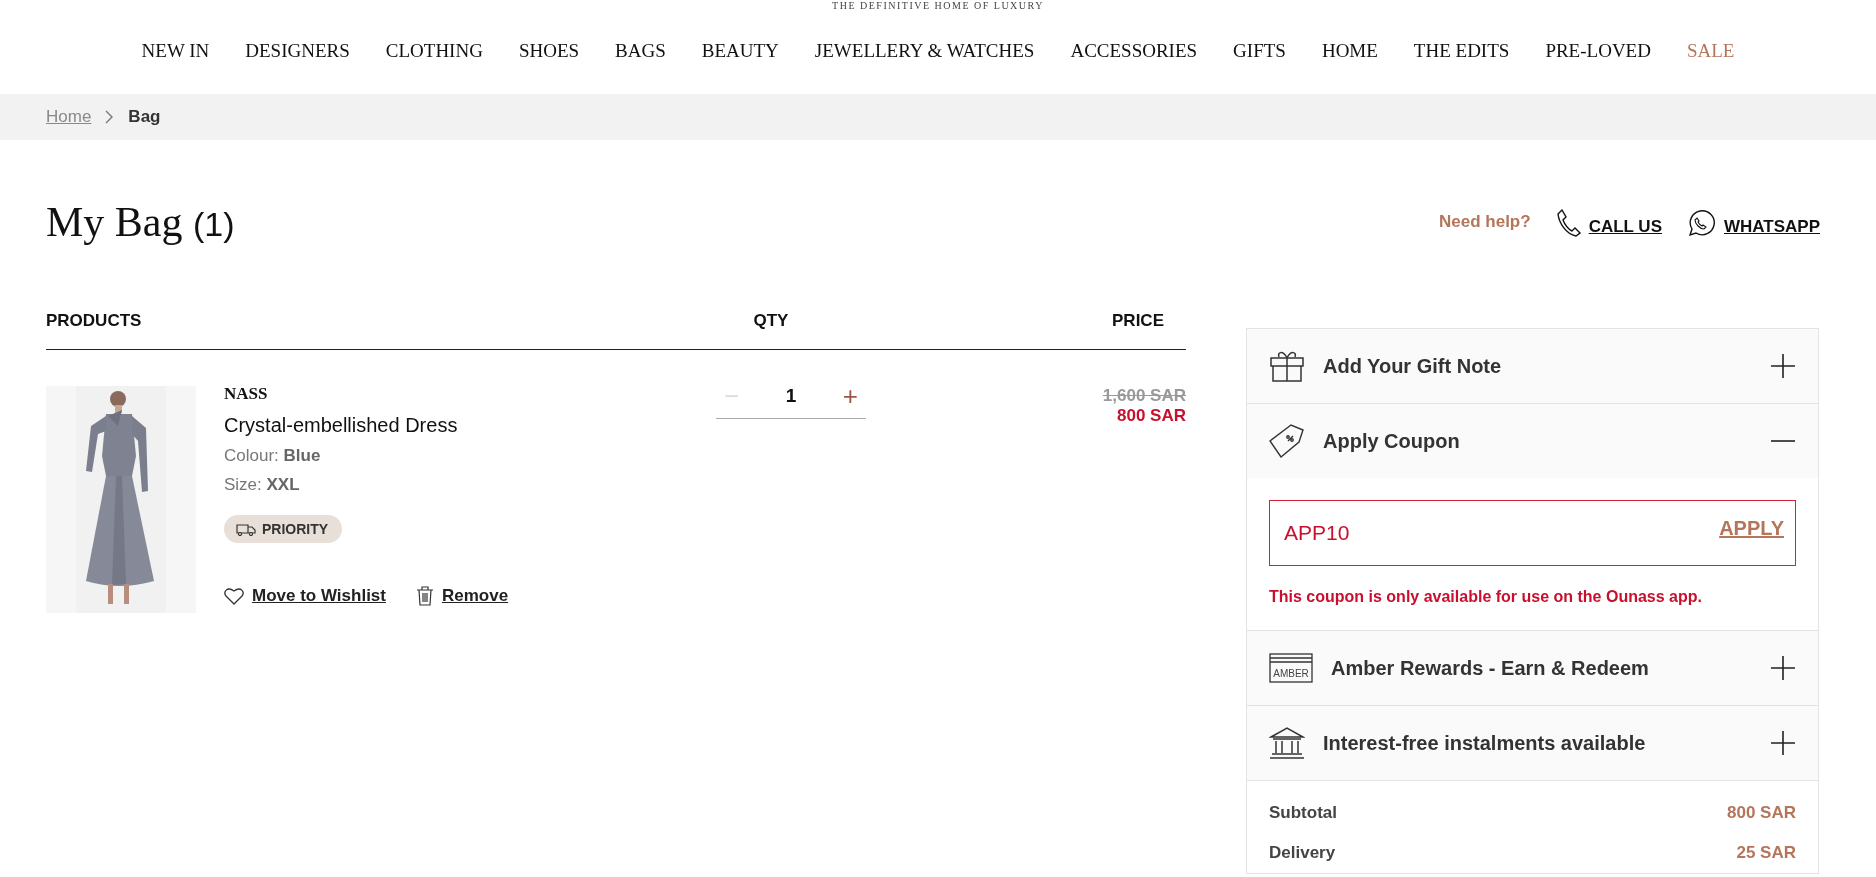 Image resolution: width=1876 pixels, height=877 pixels. I want to click on colour-label: Colour: Blue, so click(272, 456).